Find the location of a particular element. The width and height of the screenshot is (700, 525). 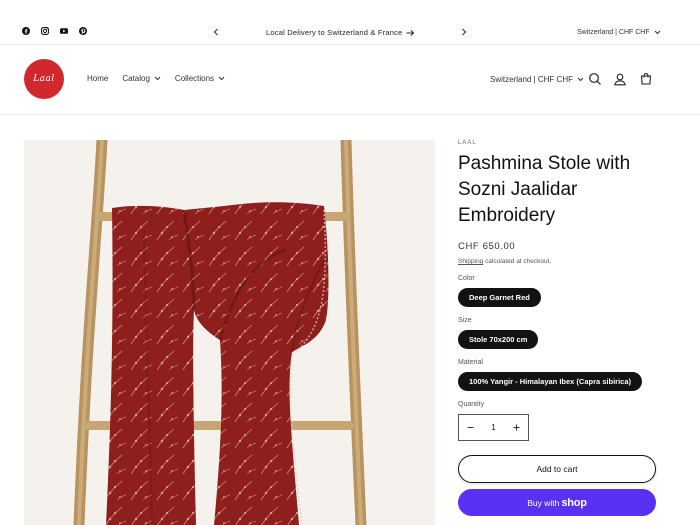

product-price: CHF 650.00 is located at coordinates (487, 246).